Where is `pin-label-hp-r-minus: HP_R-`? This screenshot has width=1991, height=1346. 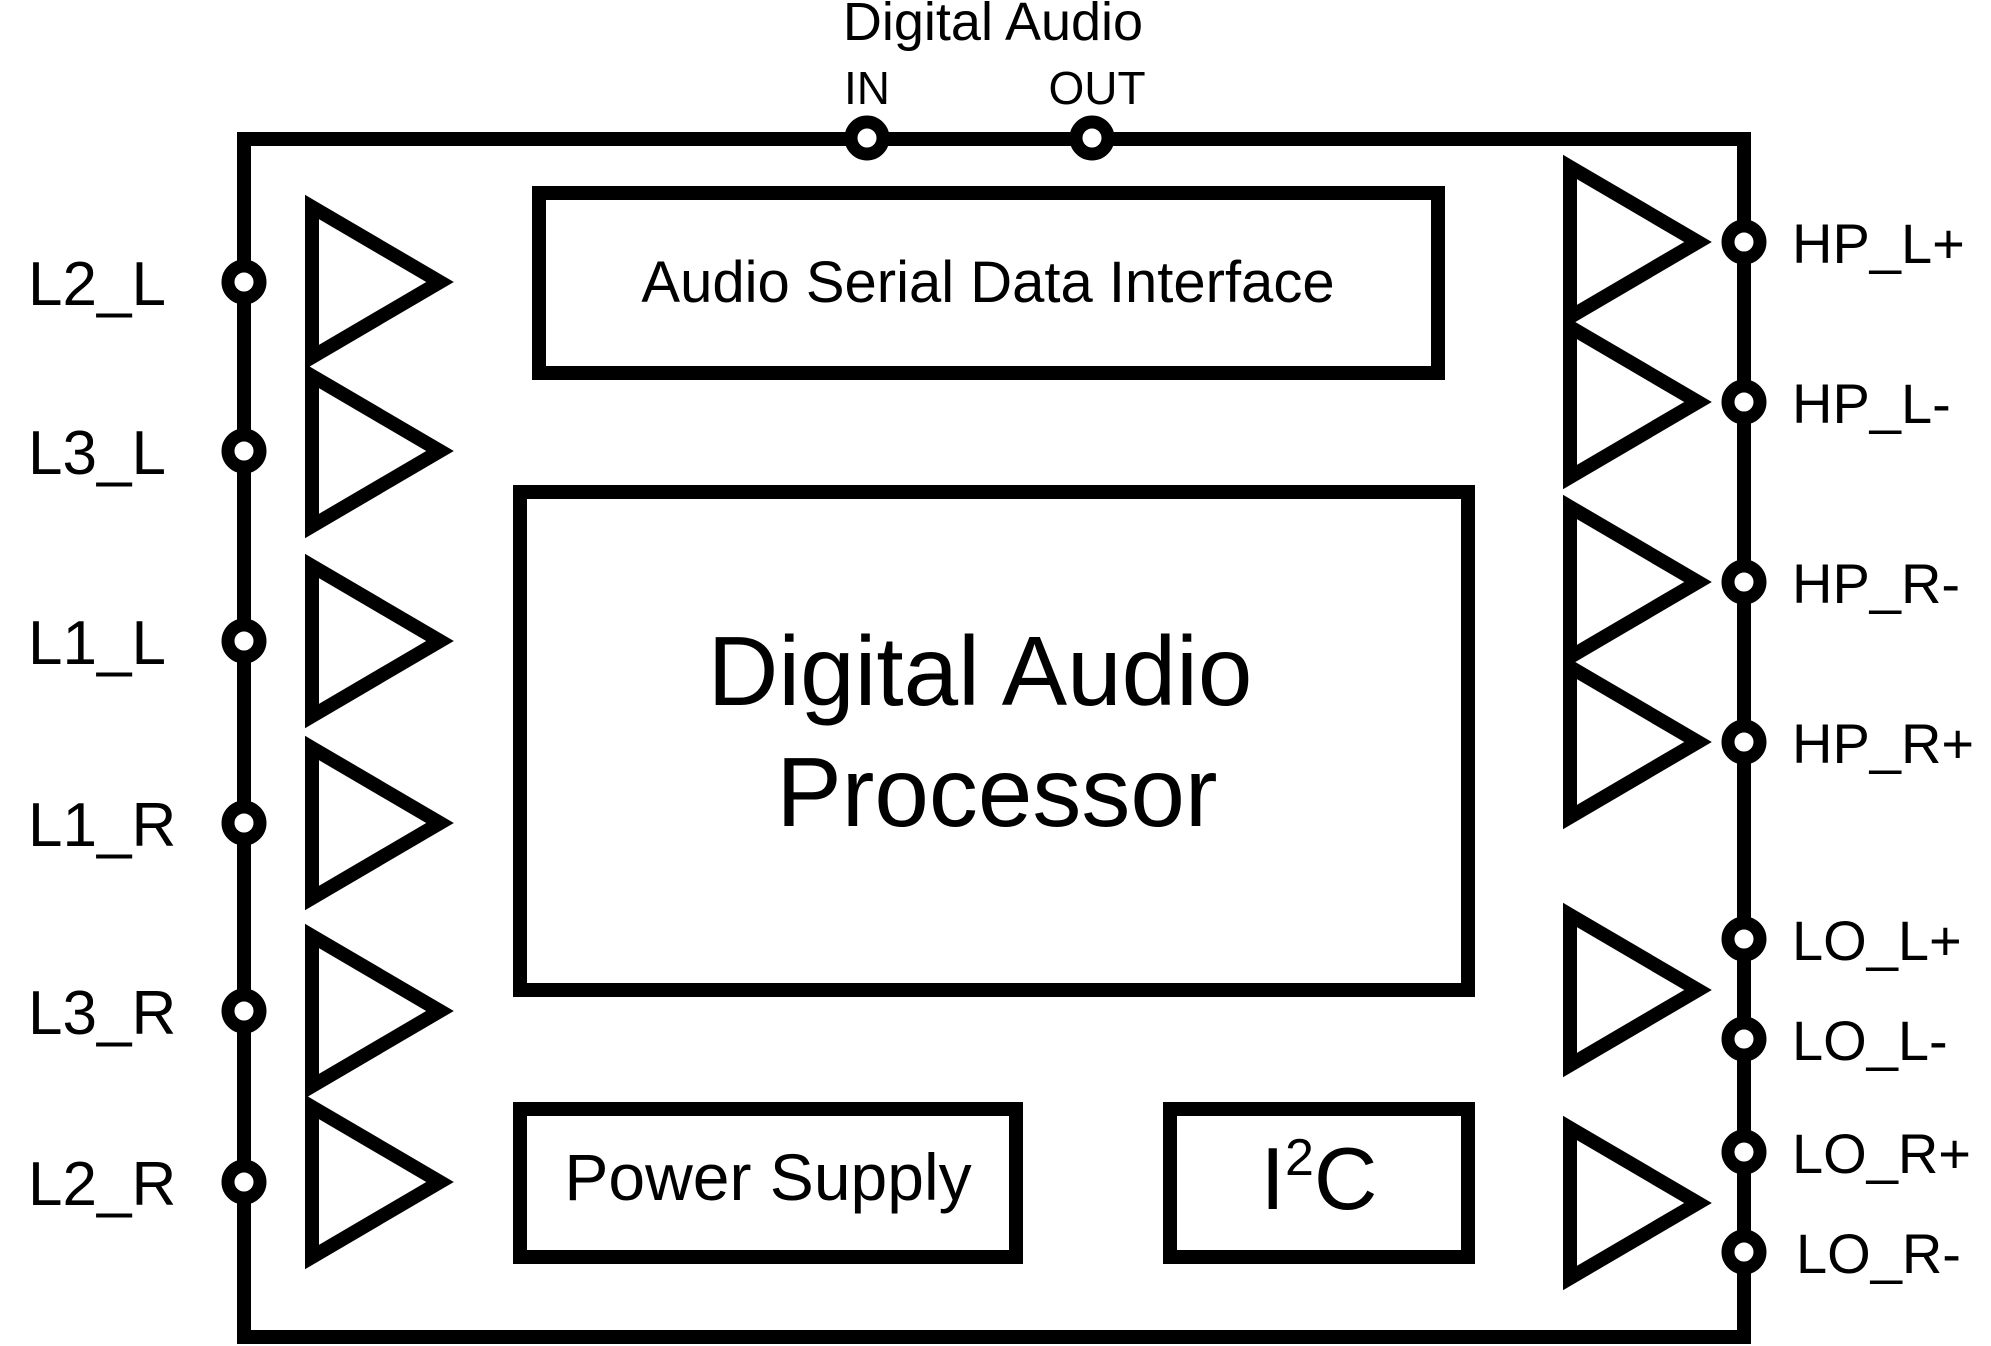
pin-label-hp-r-minus: HP_R- is located at coordinates (1876, 583).